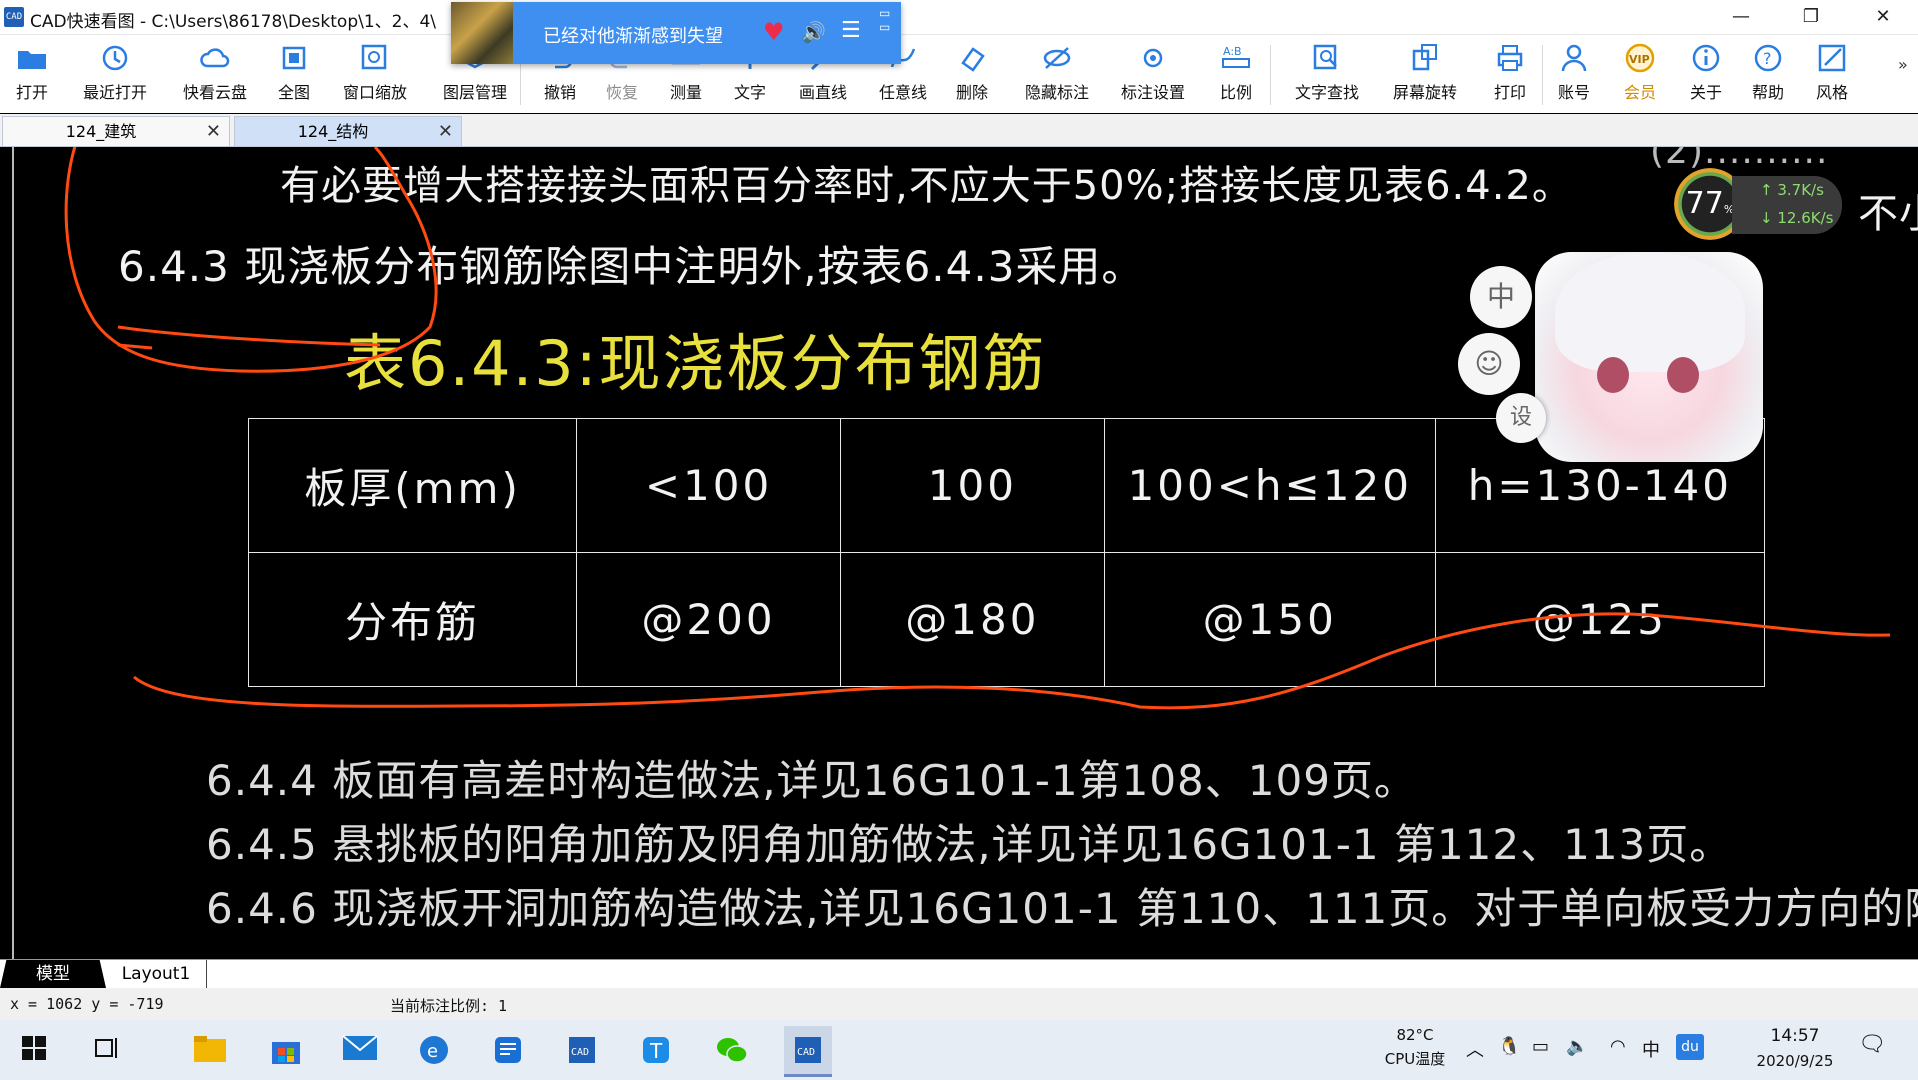 Image resolution: width=1918 pixels, height=1080 pixels. I want to click on music-popup: 已经对他渐渐感到失望 ♥ 🔊 ☰ ▭ ▭, so click(676, 33).